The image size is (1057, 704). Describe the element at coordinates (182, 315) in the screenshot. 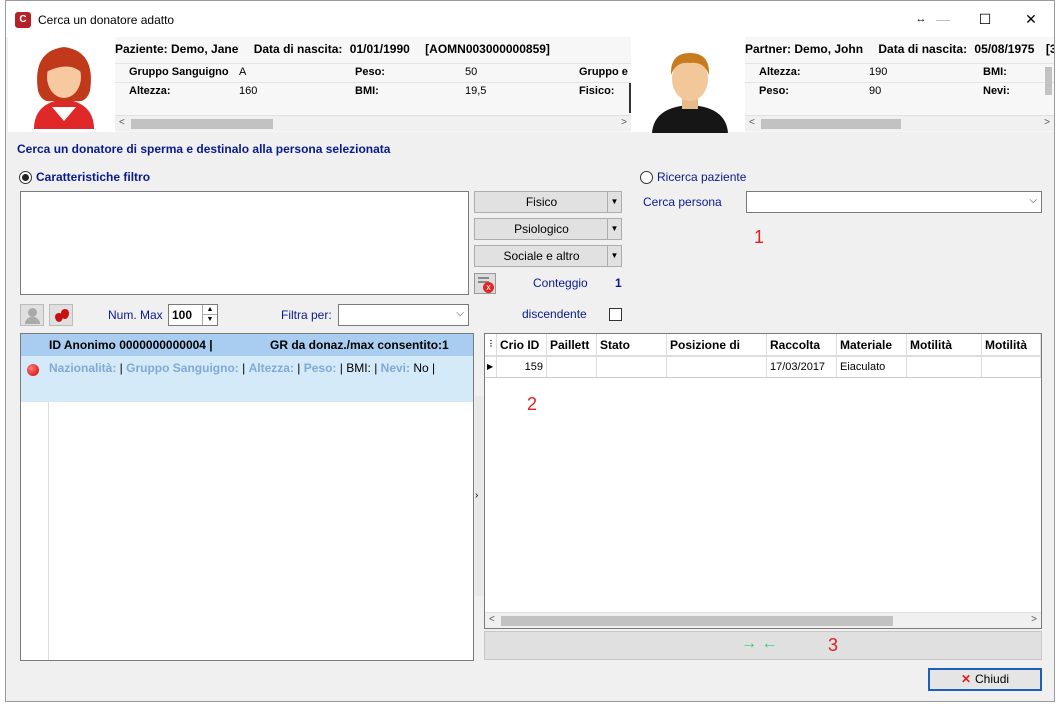

I see `num-max-value: 100` at that location.